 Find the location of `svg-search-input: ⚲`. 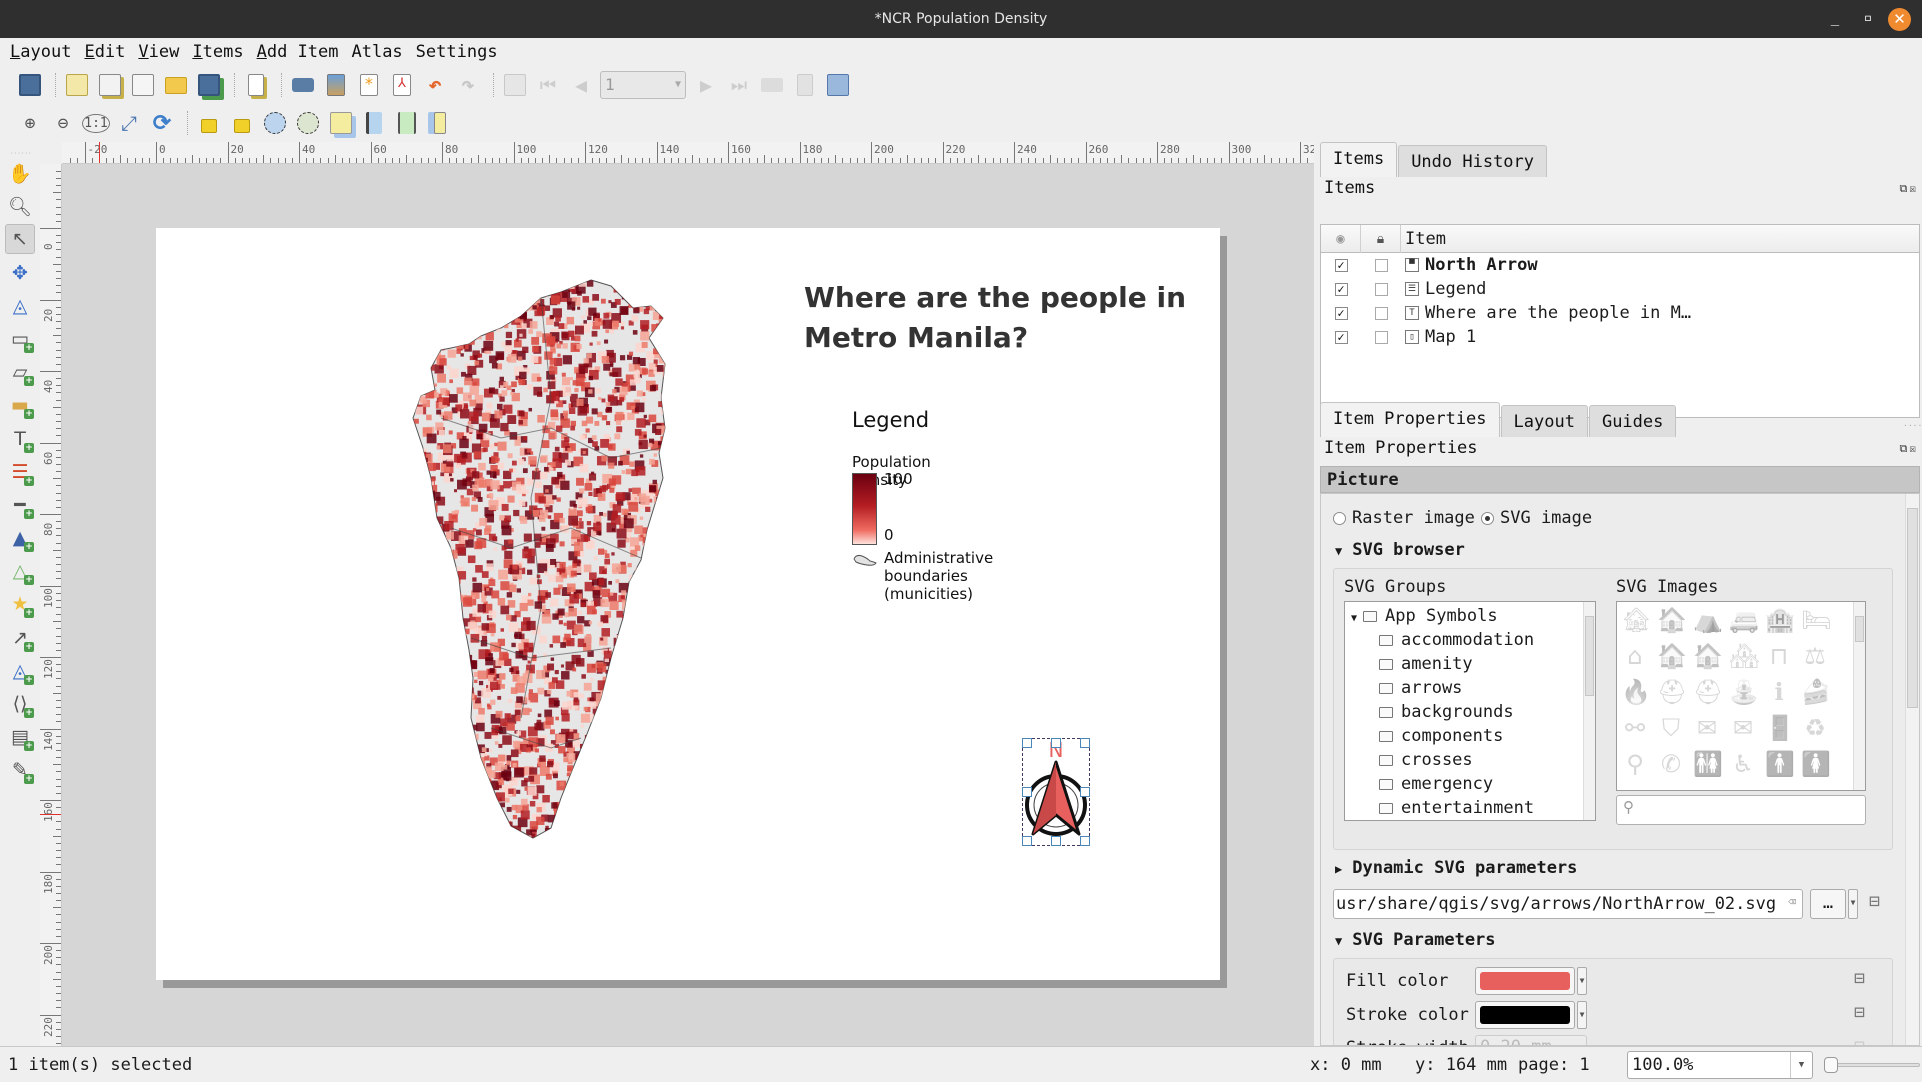

svg-search-input: ⚲ is located at coordinates (1741, 810).